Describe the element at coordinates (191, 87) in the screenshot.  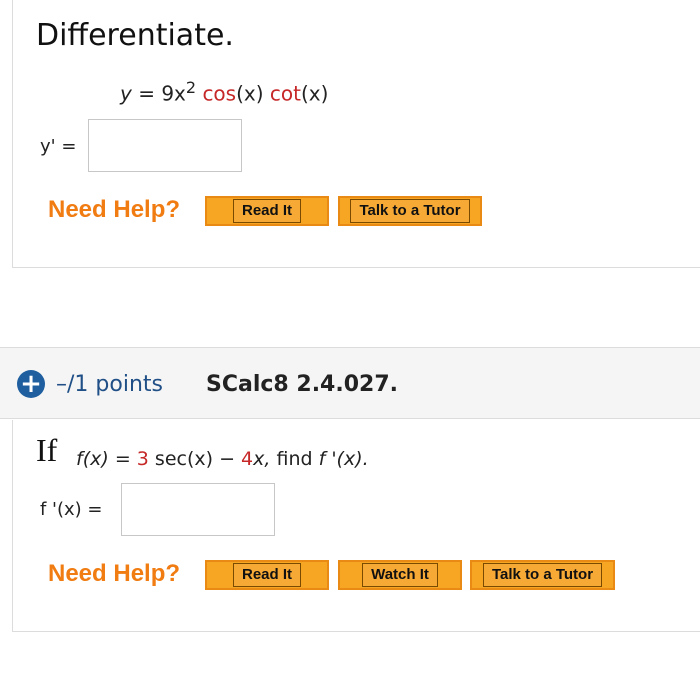
I see `eq-exp: 2` at that location.